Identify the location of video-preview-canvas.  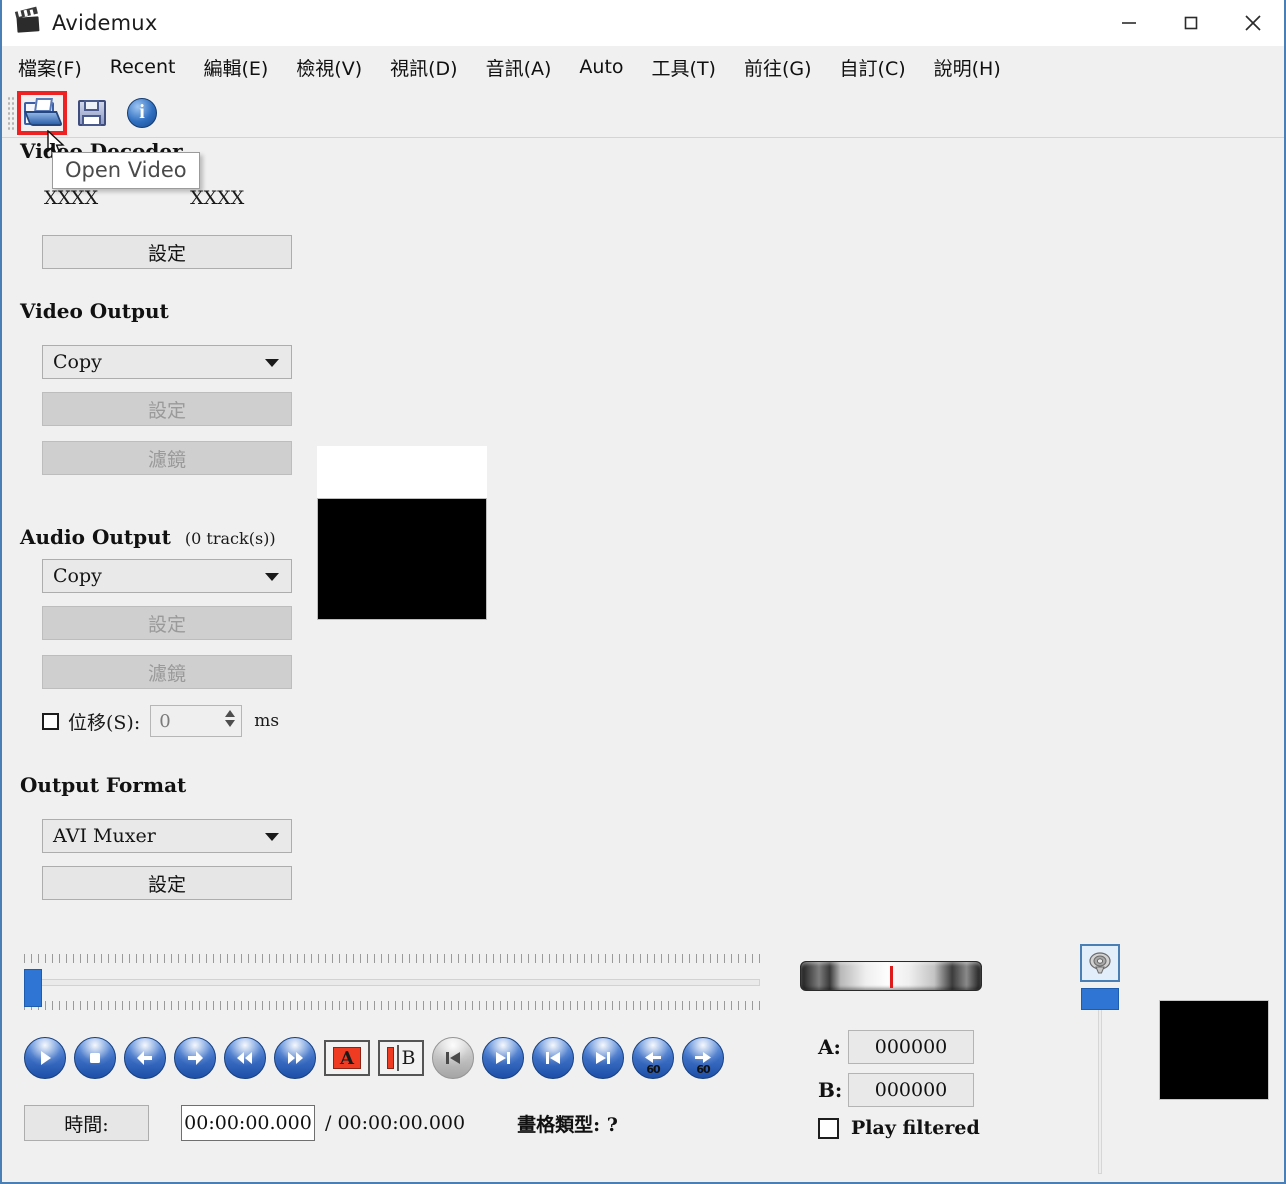
(402, 559).